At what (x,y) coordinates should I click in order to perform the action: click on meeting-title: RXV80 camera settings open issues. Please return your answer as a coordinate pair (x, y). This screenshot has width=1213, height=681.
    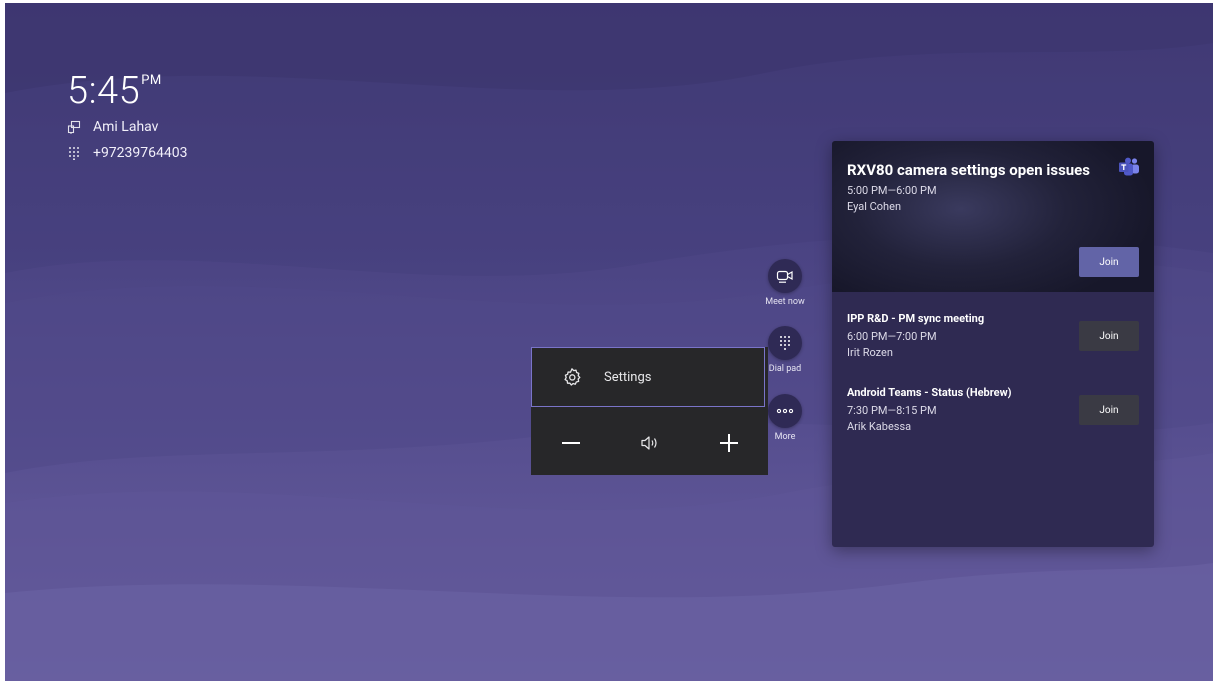
    Looking at the image, I should click on (968, 170).